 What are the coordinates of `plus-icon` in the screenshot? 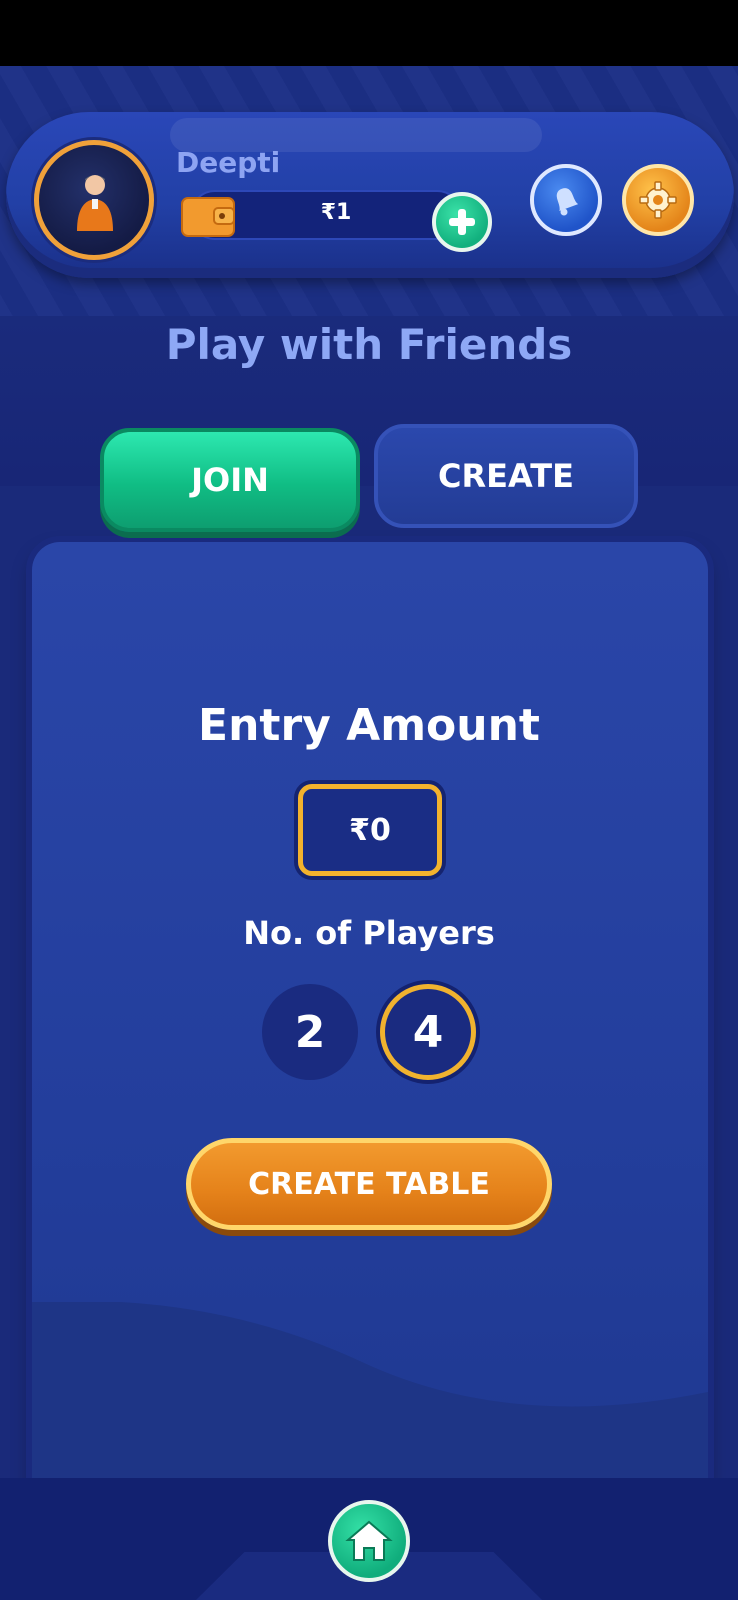 It's located at (462, 222).